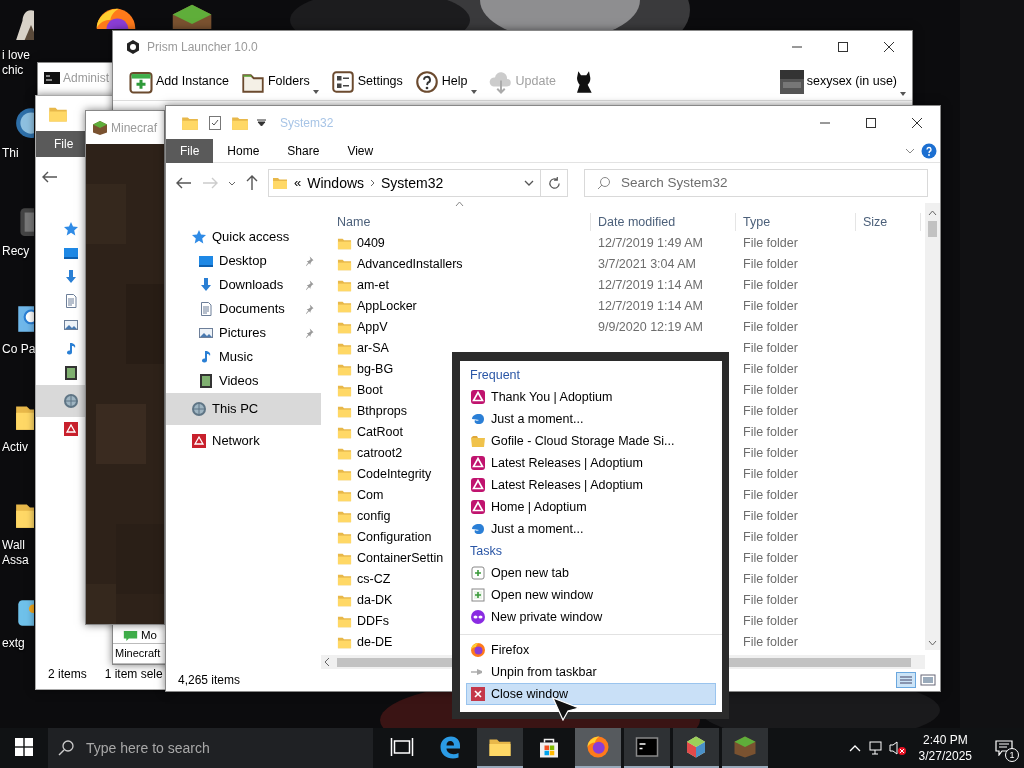 The width and height of the screenshot is (1024, 768). What do you see at coordinates (854, 748) in the screenshot?
I see `chevron-up-icon` at bounding box center [854, 748].